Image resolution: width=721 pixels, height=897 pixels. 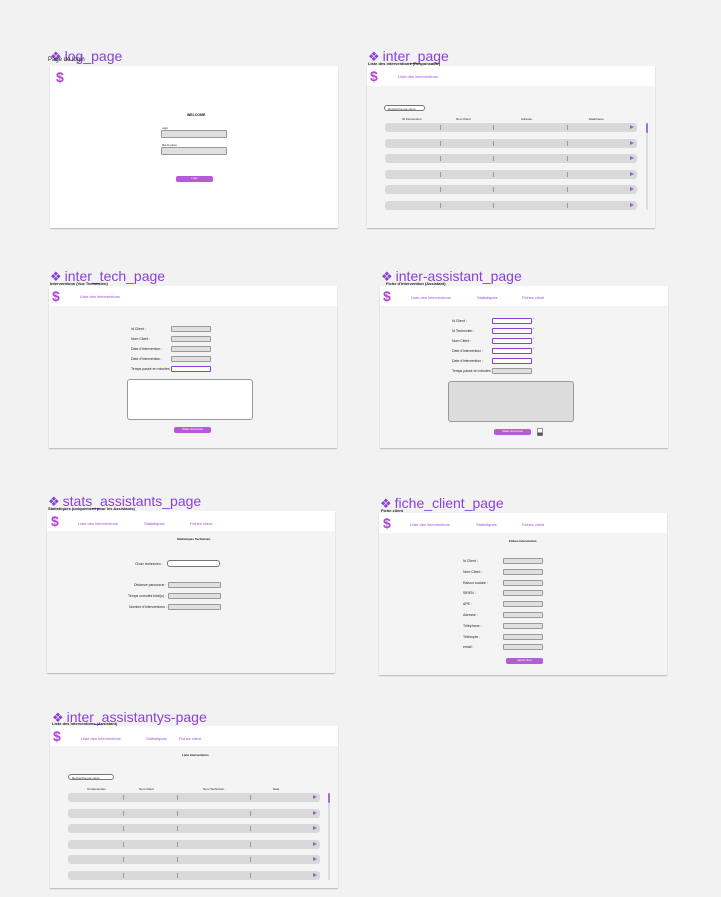 I want to click on password-input, so click(x=194, y=151).